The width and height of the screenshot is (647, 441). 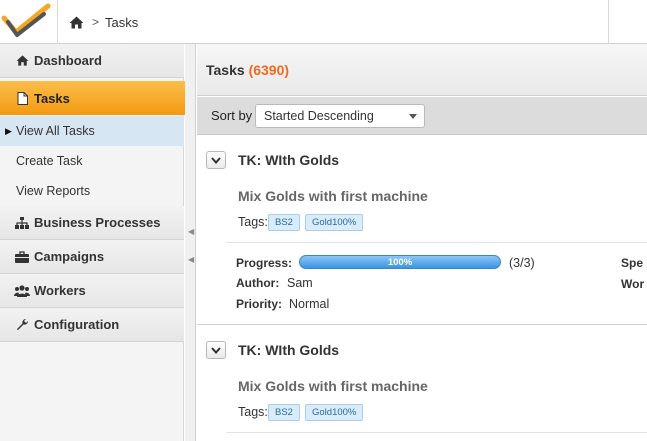 I want to click on sidebar-item-dashboard: Dashboard, so click(x=92, y=61).